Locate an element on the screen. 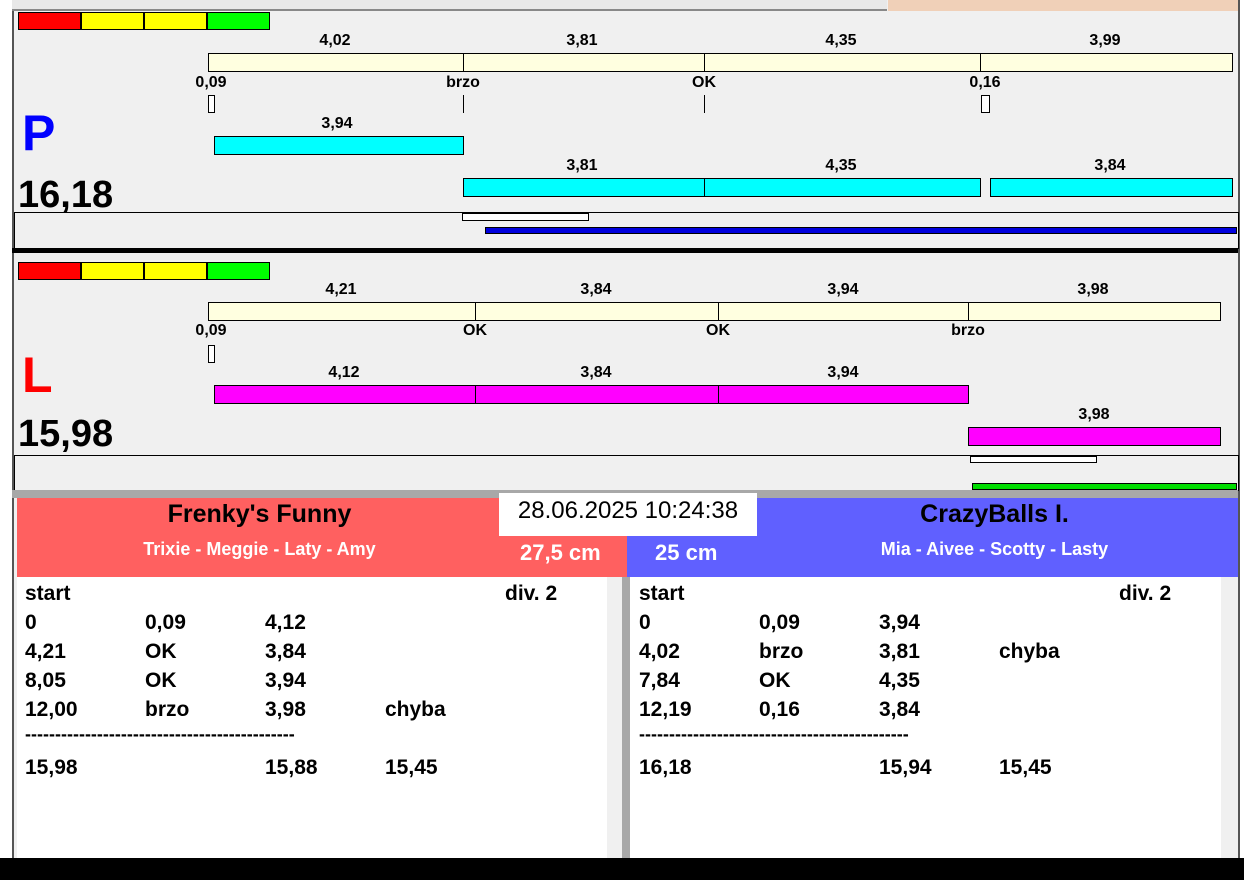 The image size is (1244, 880). log-cell: 3,84 is located at coordinates (899, 709).